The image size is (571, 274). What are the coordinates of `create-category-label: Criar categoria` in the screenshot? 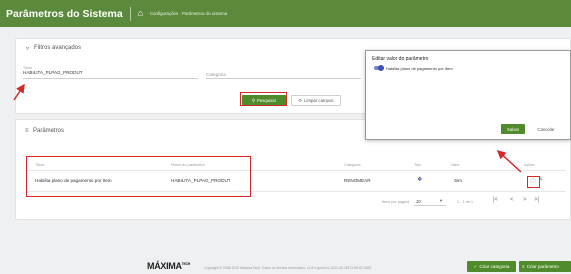 It's located at (494, 266).